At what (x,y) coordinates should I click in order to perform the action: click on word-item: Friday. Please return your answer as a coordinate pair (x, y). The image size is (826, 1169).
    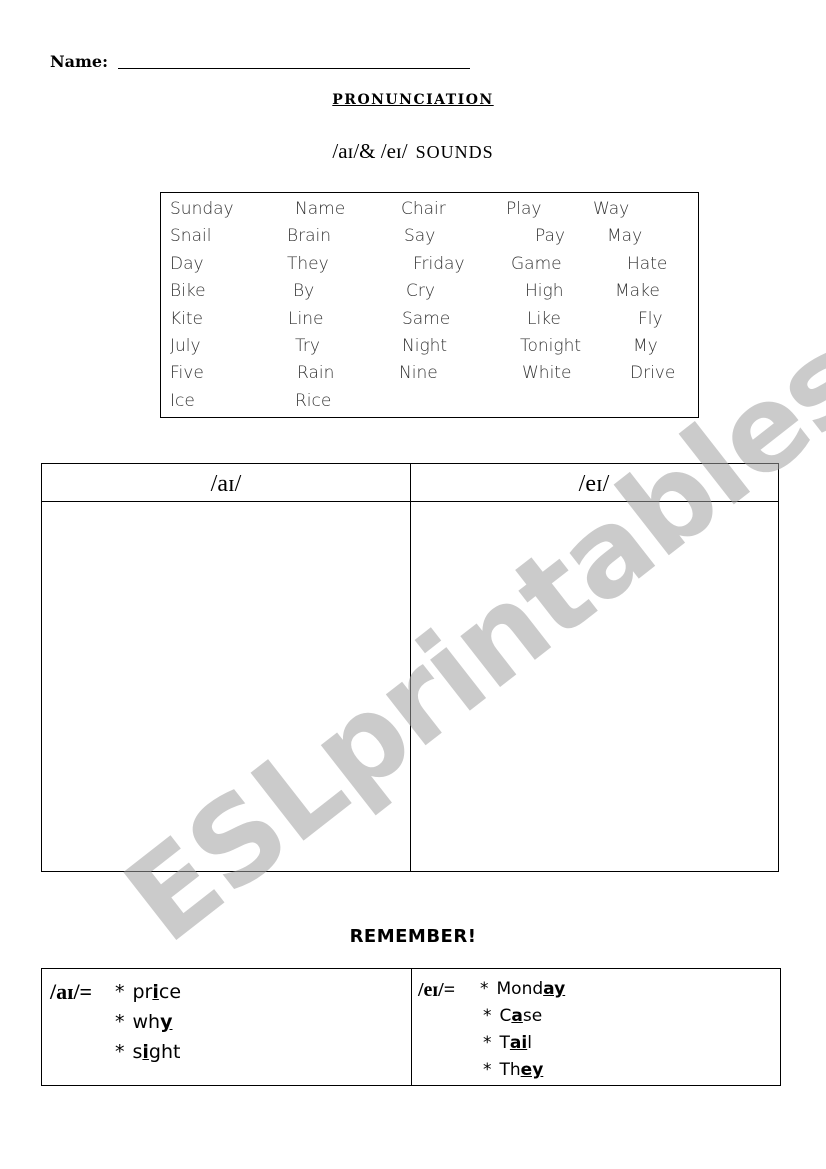
    Looking at the image, I should click on (439, 263).